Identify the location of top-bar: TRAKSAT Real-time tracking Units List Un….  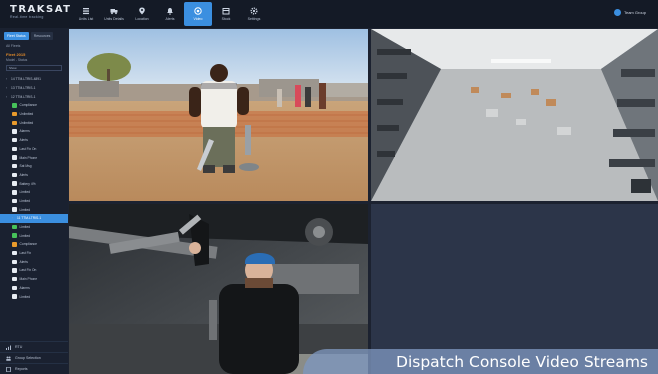
(329, 14).